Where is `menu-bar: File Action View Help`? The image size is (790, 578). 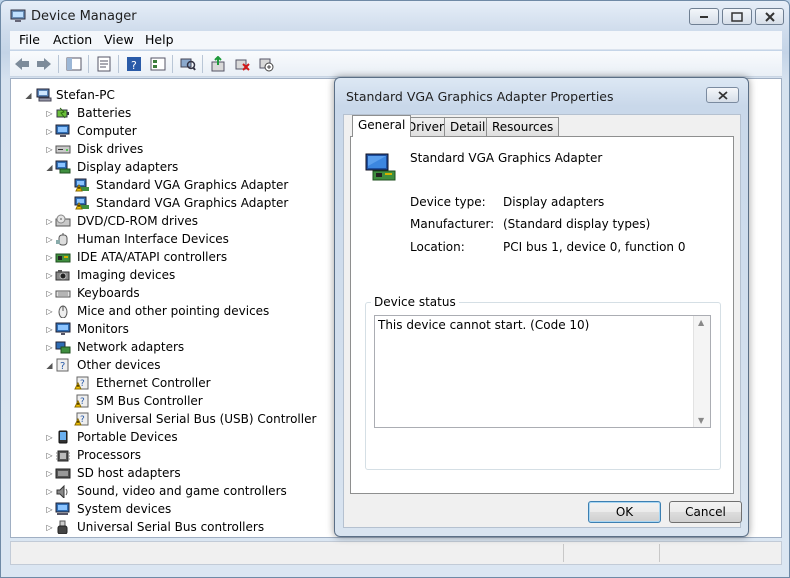
menu-bar: File Action View Help is located at coordinates (396, 40).